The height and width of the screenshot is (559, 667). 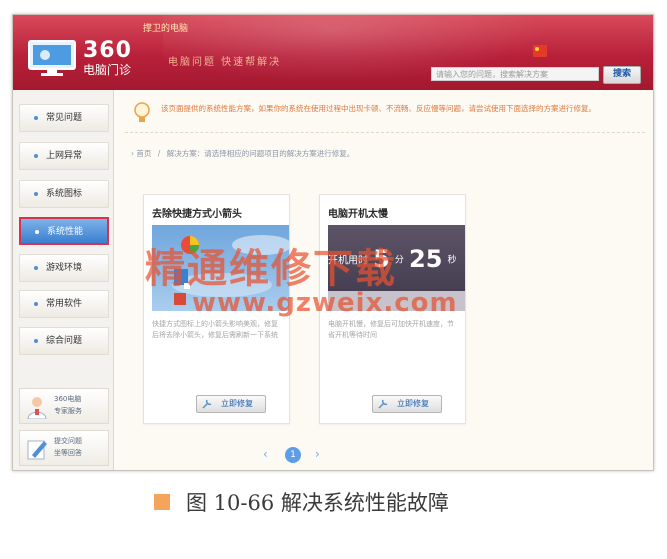 I want to click on guard-text: 撑卫的电脑, so click(x=166, y=29).